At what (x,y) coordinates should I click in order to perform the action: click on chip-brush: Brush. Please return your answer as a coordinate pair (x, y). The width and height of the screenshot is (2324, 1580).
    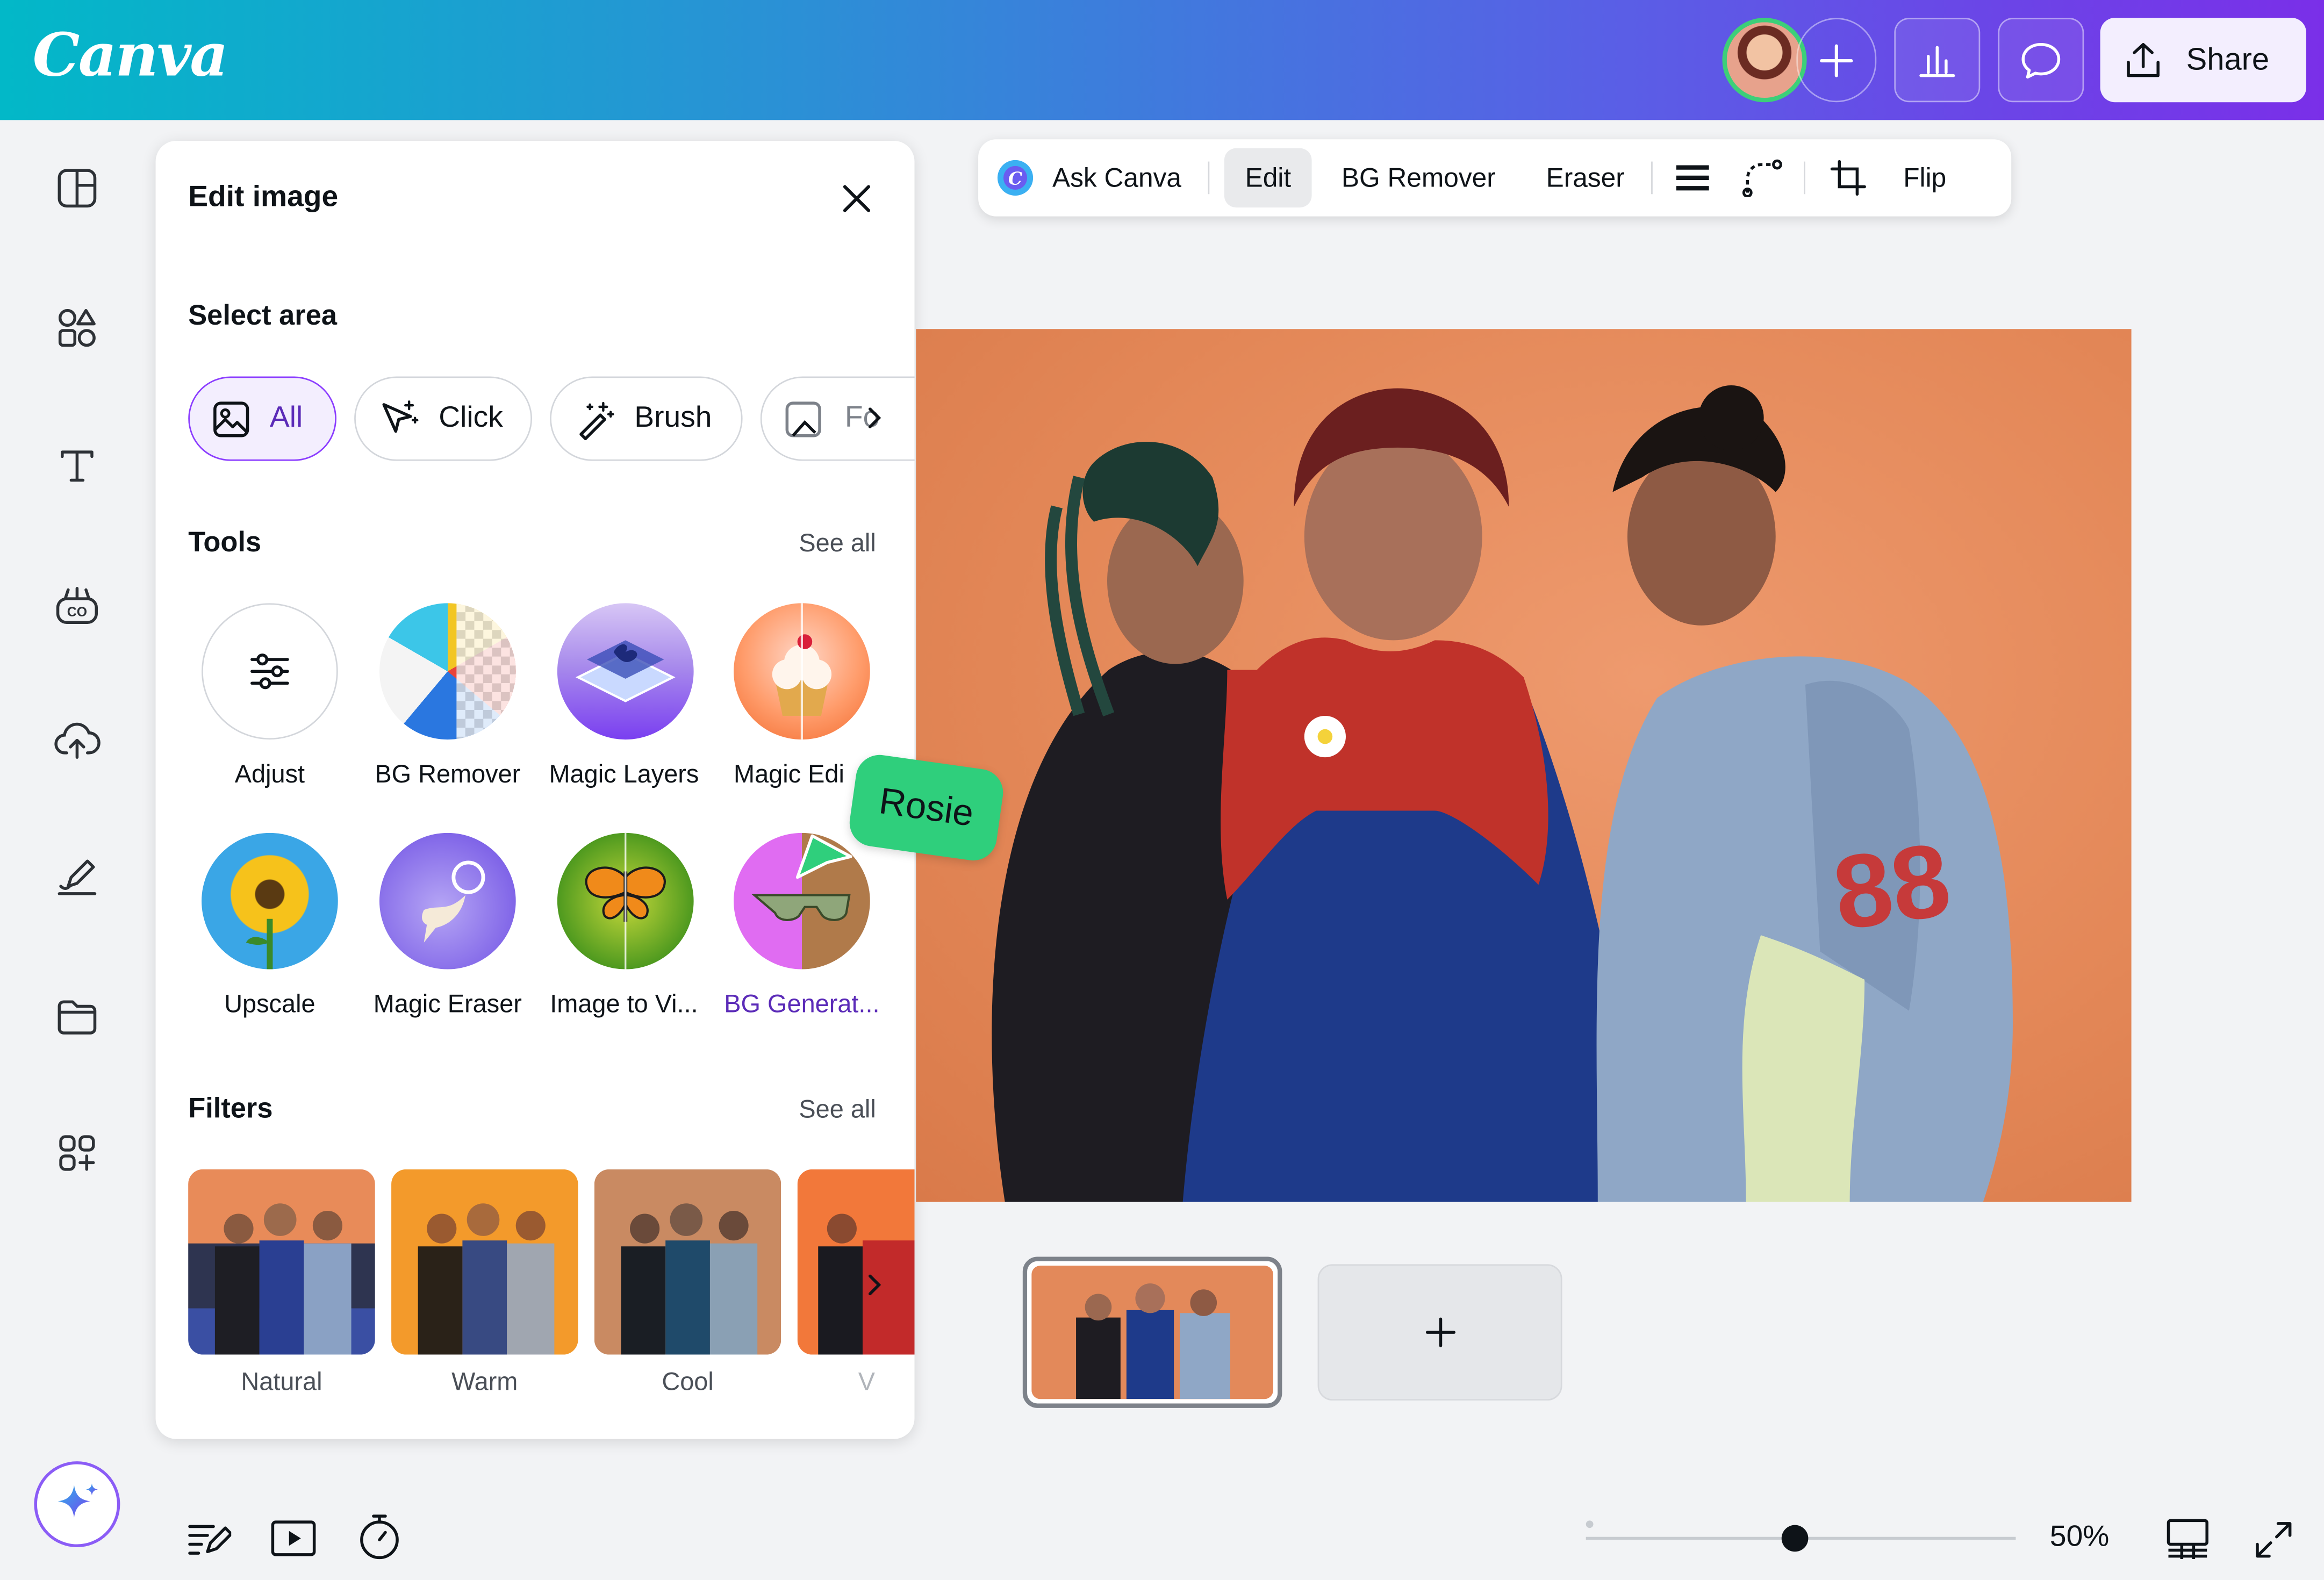
    Looking at the image, I should click on (647, 418).